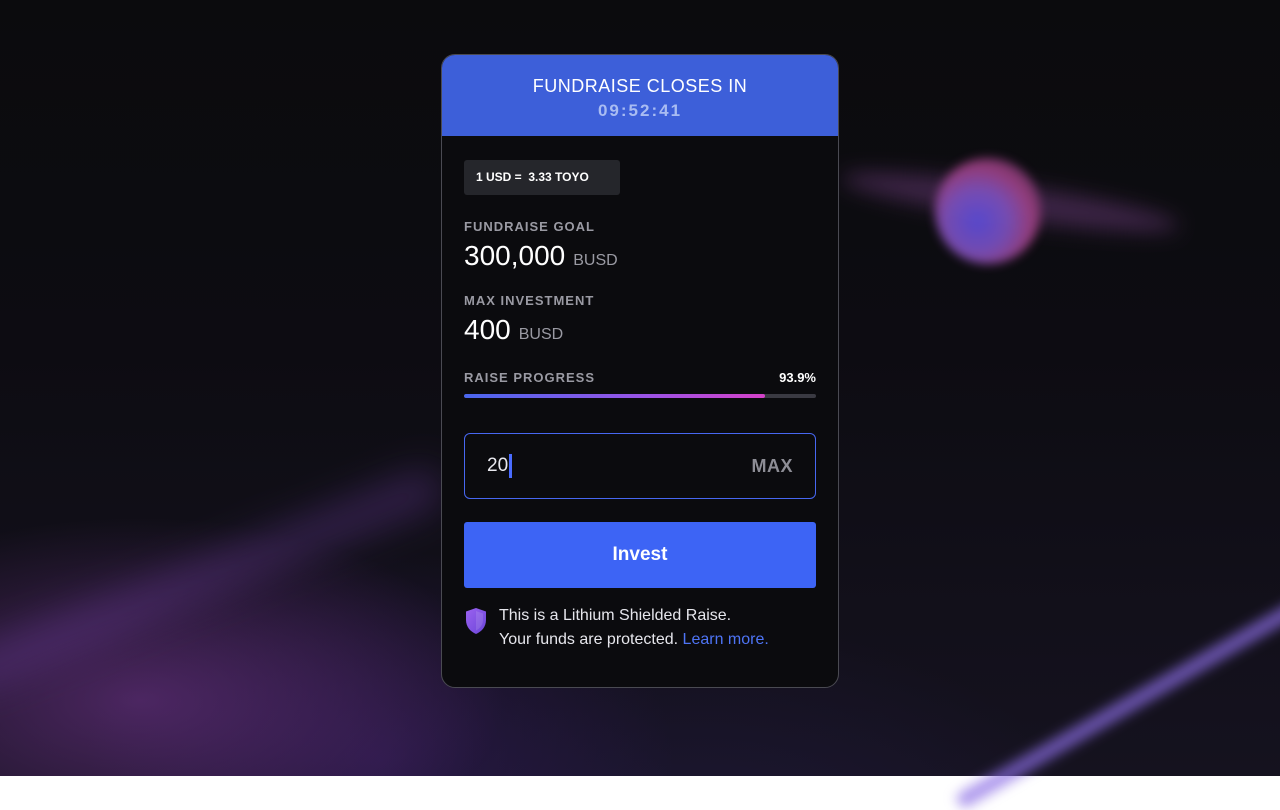 This screenshot has width=1280, height=810. Describe the element at coordinates (640, 330) in the screenshot. I see `max-investment-value-row: 400 BUSD` at that location.